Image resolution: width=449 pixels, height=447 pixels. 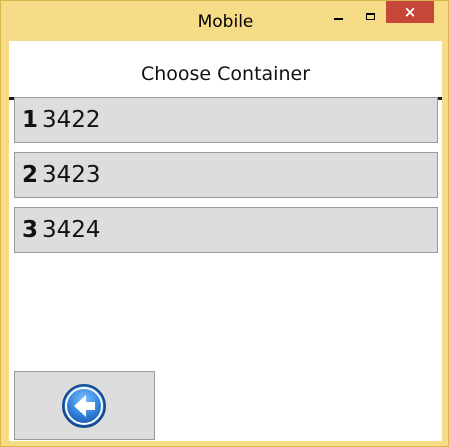 What do you see at coordinates (71, 175) in the screenshot?
I see `list-item-number: 3423` at bounding box center [71, 175].